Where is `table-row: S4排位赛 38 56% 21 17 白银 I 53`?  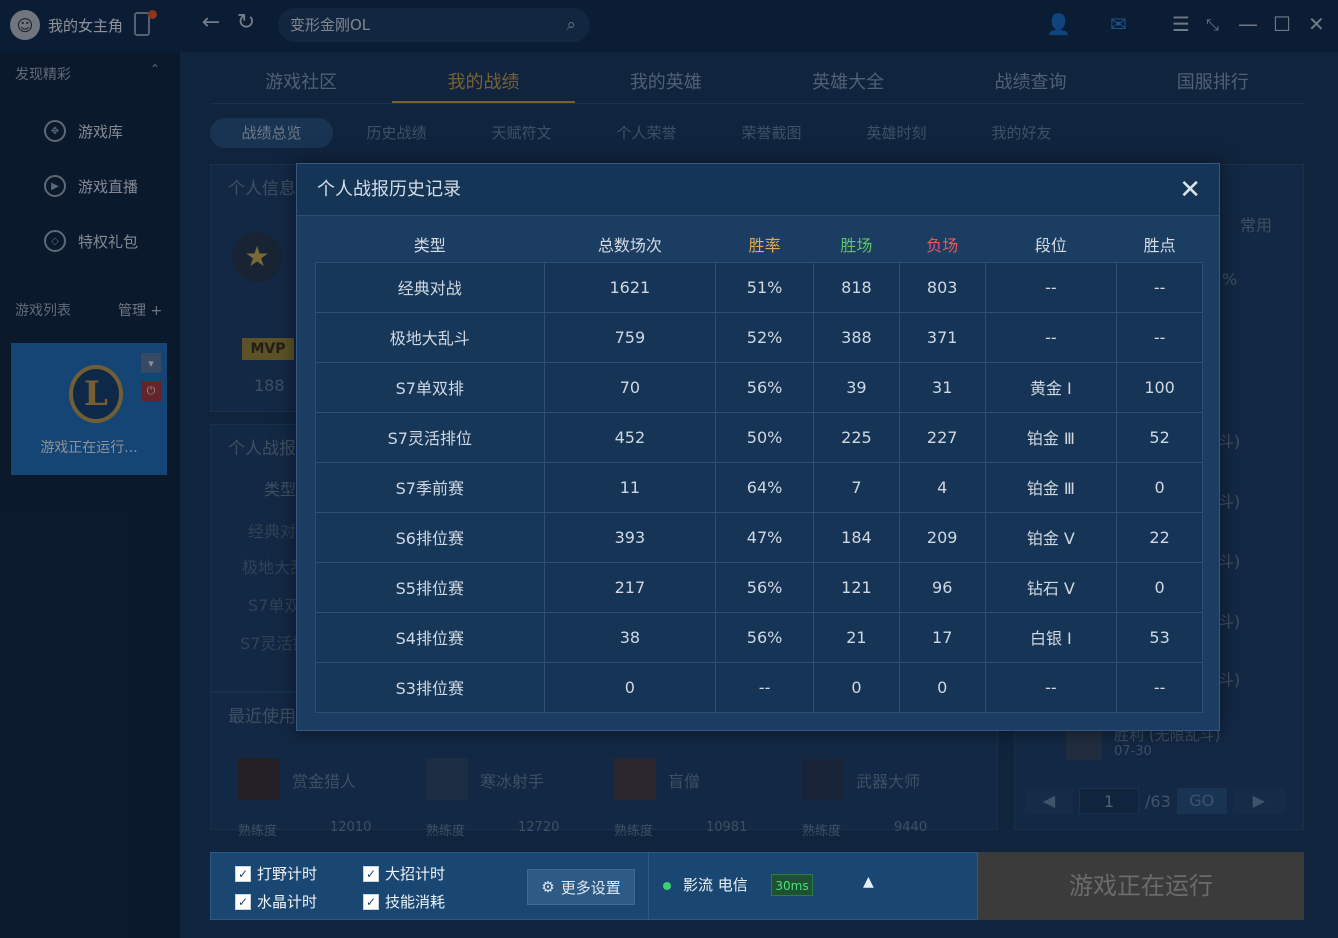 table-row: S4排位赛 38 56% 21 17 白银 I 53 is located at coordinates (759, 637).